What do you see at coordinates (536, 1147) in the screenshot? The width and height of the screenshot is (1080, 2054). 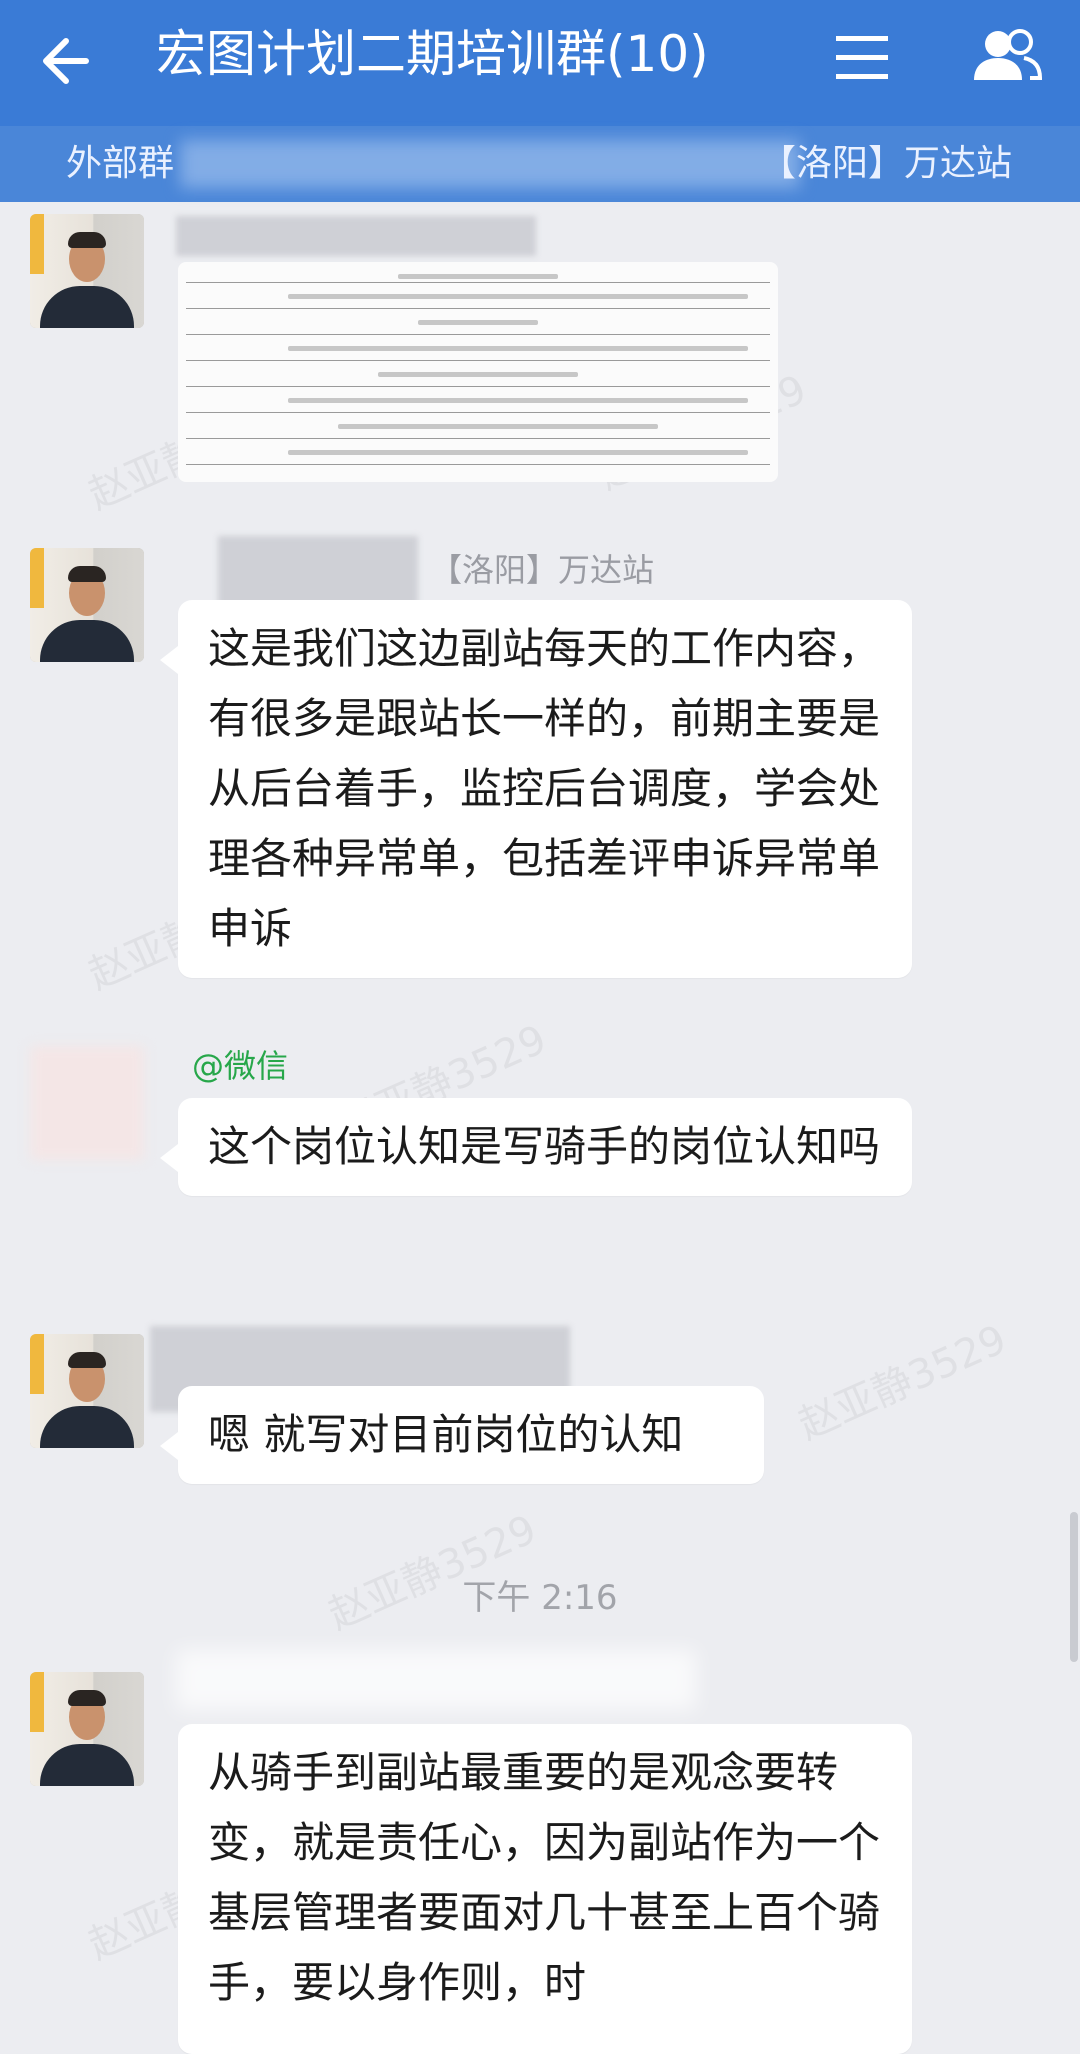 I see `message-bubble: 这个岗位认知是写骑手的岗位认知吗` at bounding box center [536, 1147].